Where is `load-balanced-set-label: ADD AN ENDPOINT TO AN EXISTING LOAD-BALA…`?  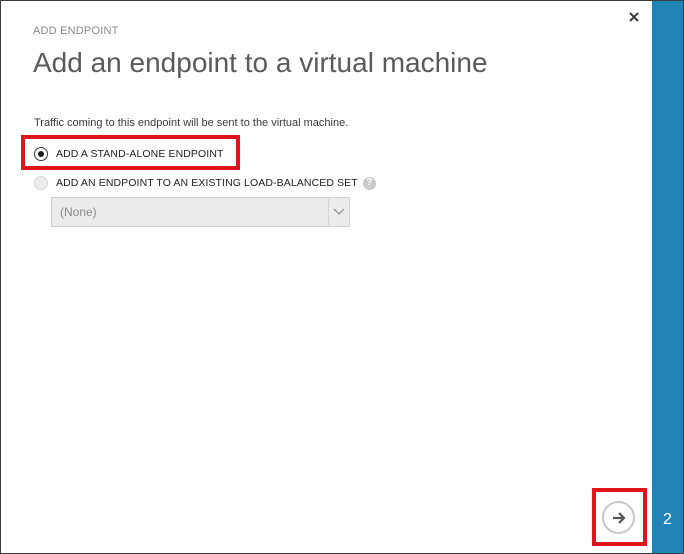
load-balanced-set-label: ADD AN ENDPOINT TO AN EXISTING LOAD-BALA… is located at coordinates (207, 183).